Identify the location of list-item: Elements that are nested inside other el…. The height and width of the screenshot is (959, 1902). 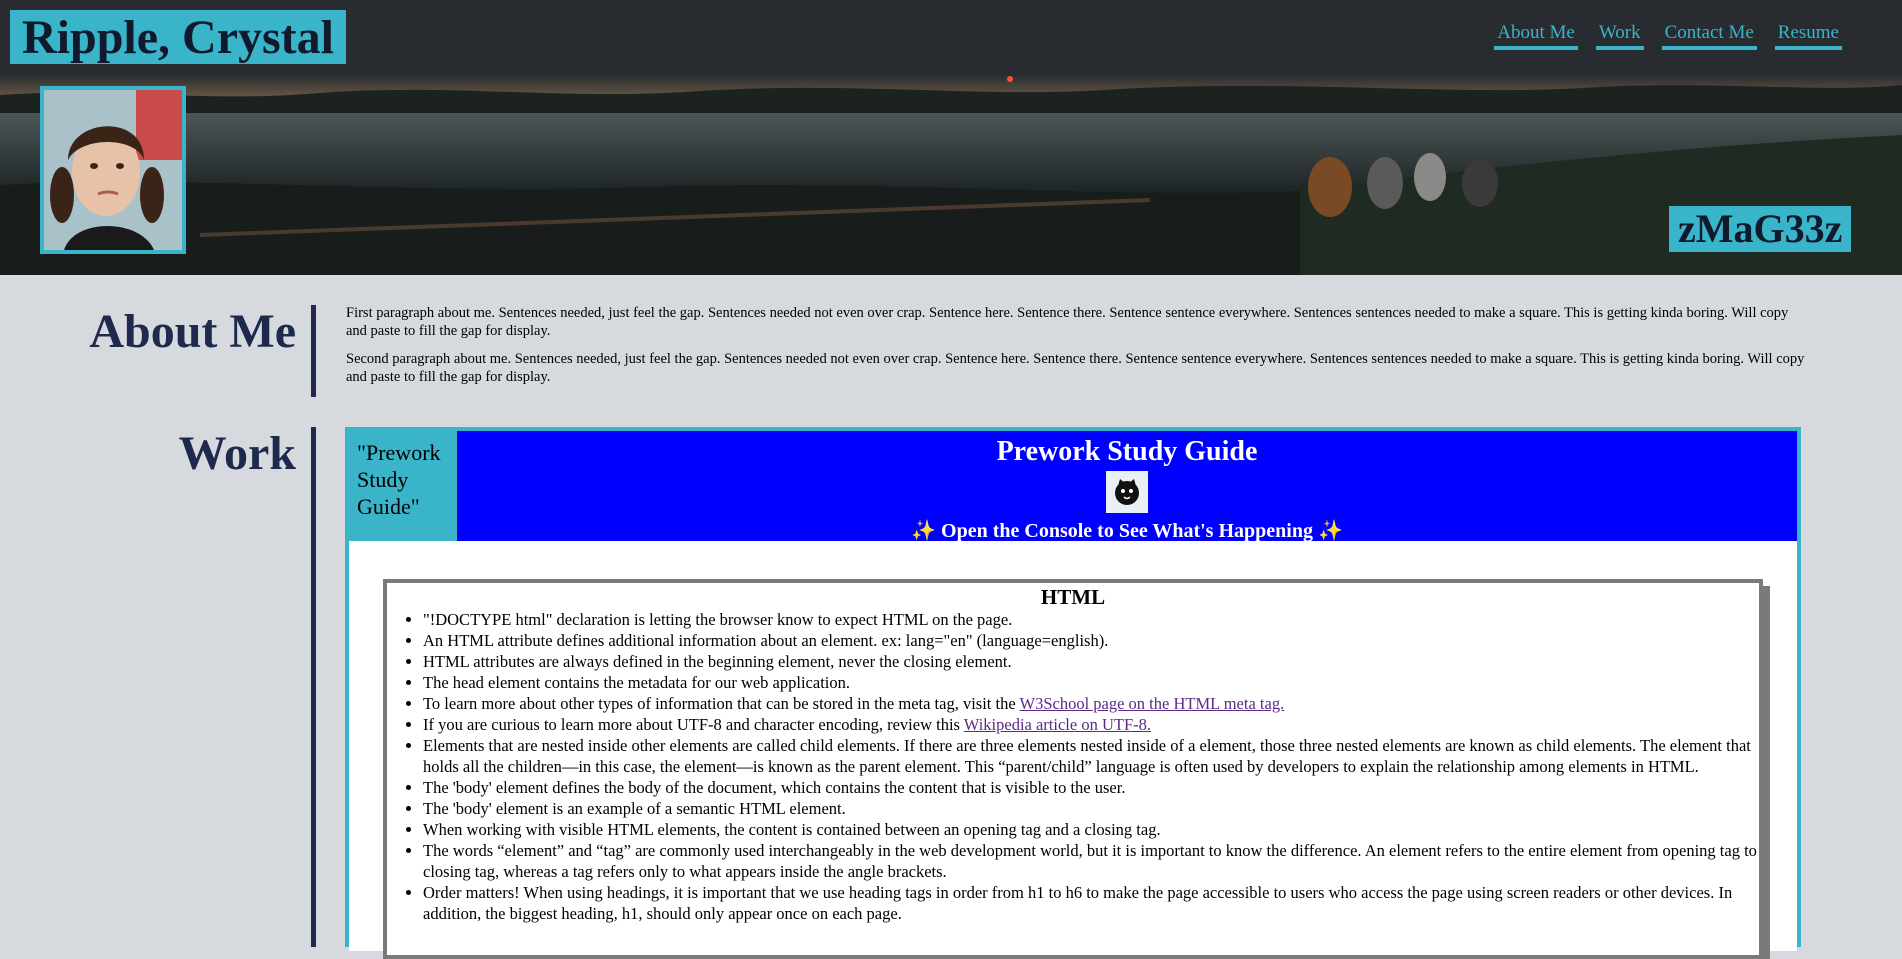
(1091, 756).